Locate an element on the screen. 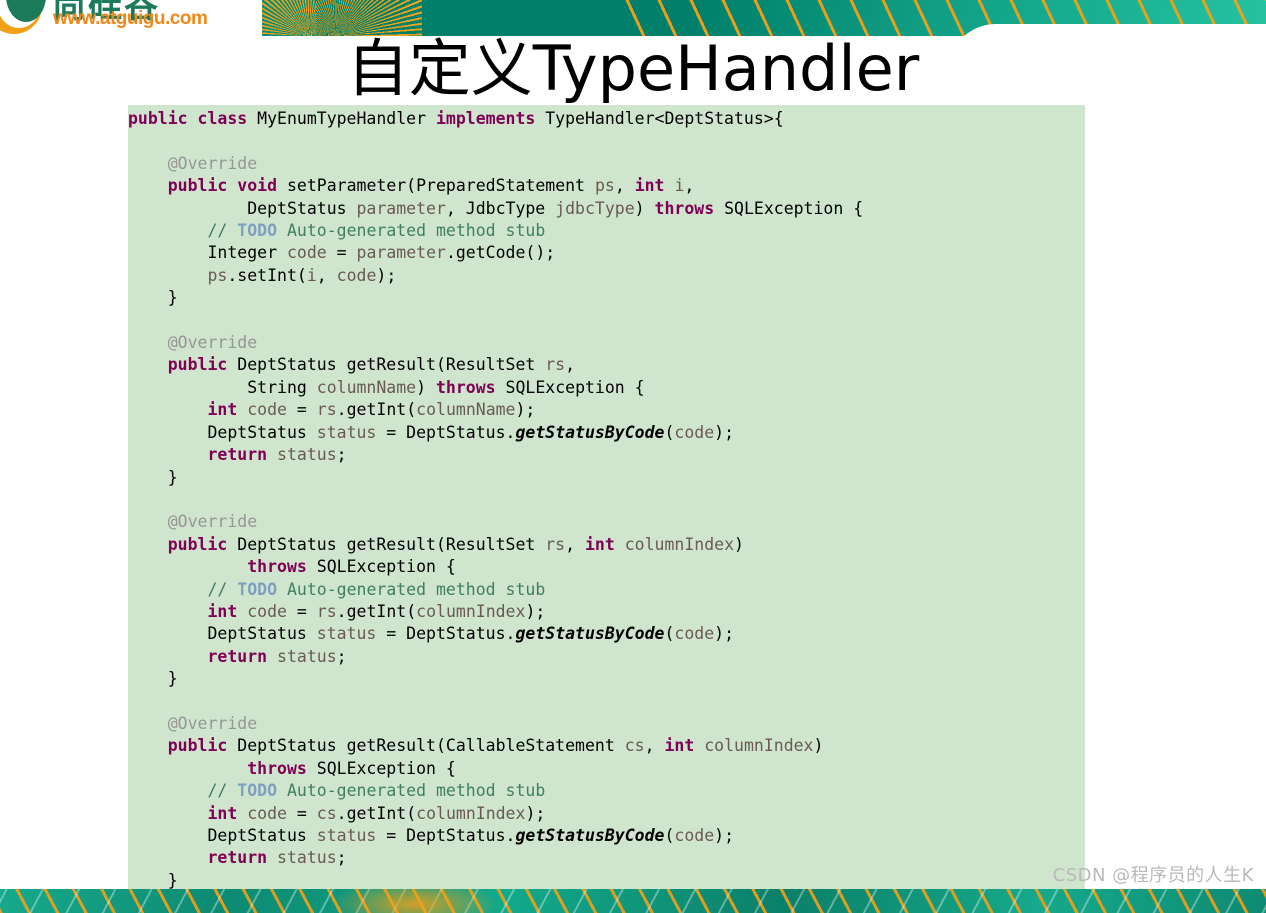  code-token: .setInt( is located at coordinates (267, 275).